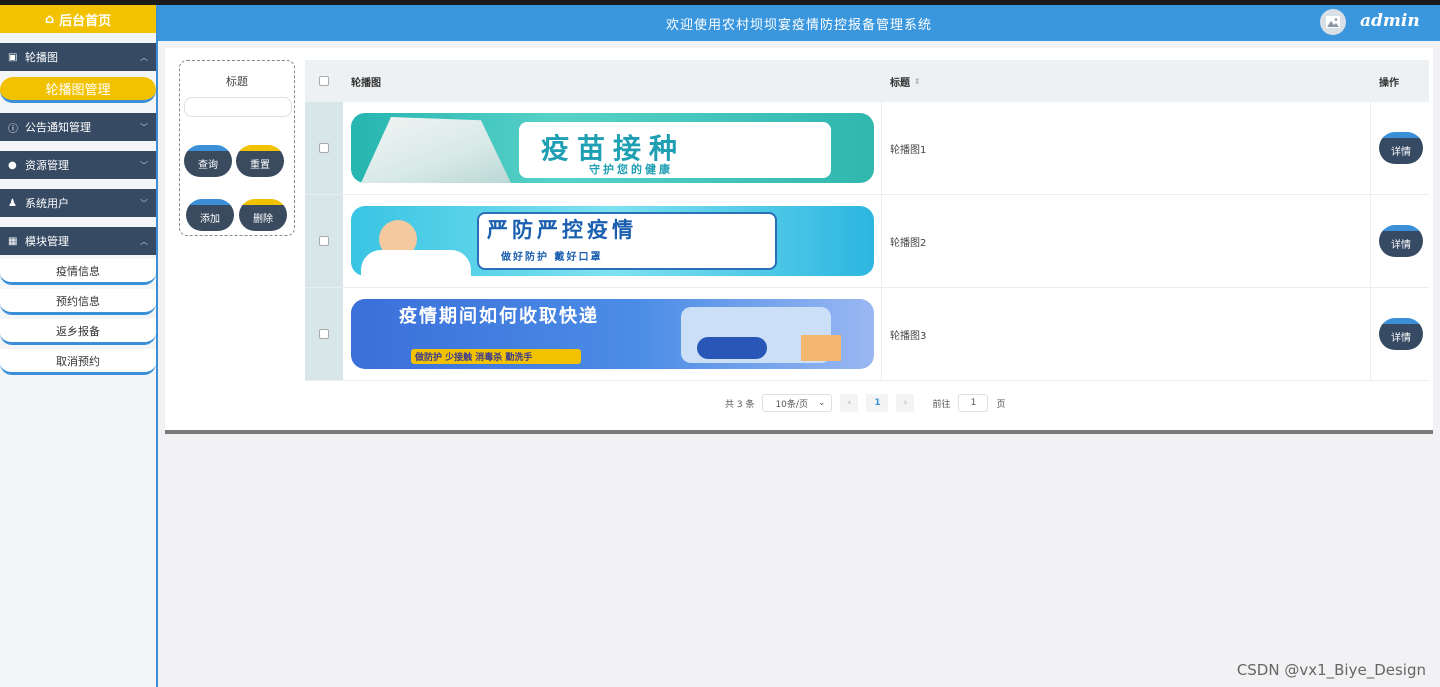 This screenshot has width=1440, height=687. Describe the element at coordinates (1126, 334) in the screenshot. I see `title-cell: 轮播图3` at that location.